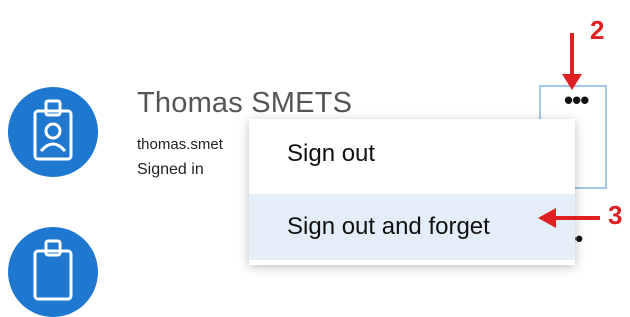  I want to click on annotation-arrows, so click(569, 130).